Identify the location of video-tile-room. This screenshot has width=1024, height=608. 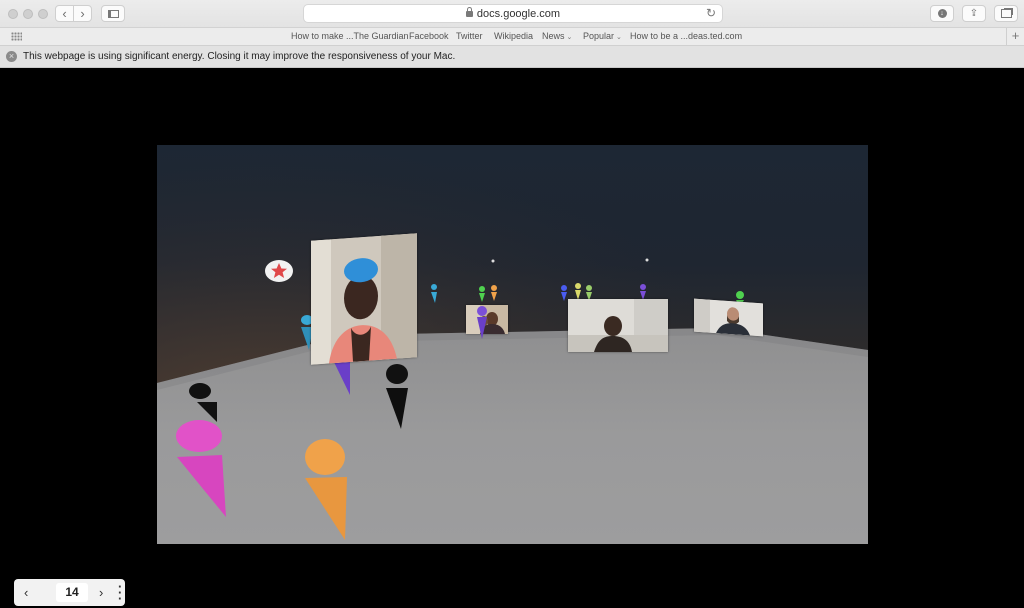
(618, 325).